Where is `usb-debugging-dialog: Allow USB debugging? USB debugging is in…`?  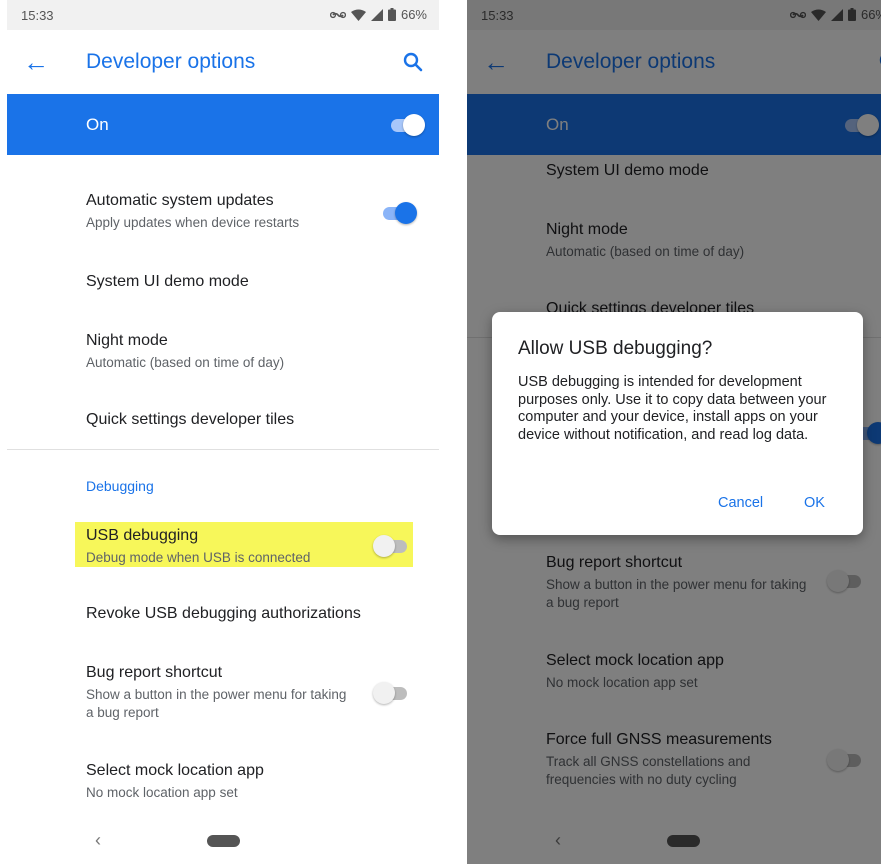
usb-debugging-dialog: Allow USB debugging? USB debugging is in… is located at coordinates (677, 423).